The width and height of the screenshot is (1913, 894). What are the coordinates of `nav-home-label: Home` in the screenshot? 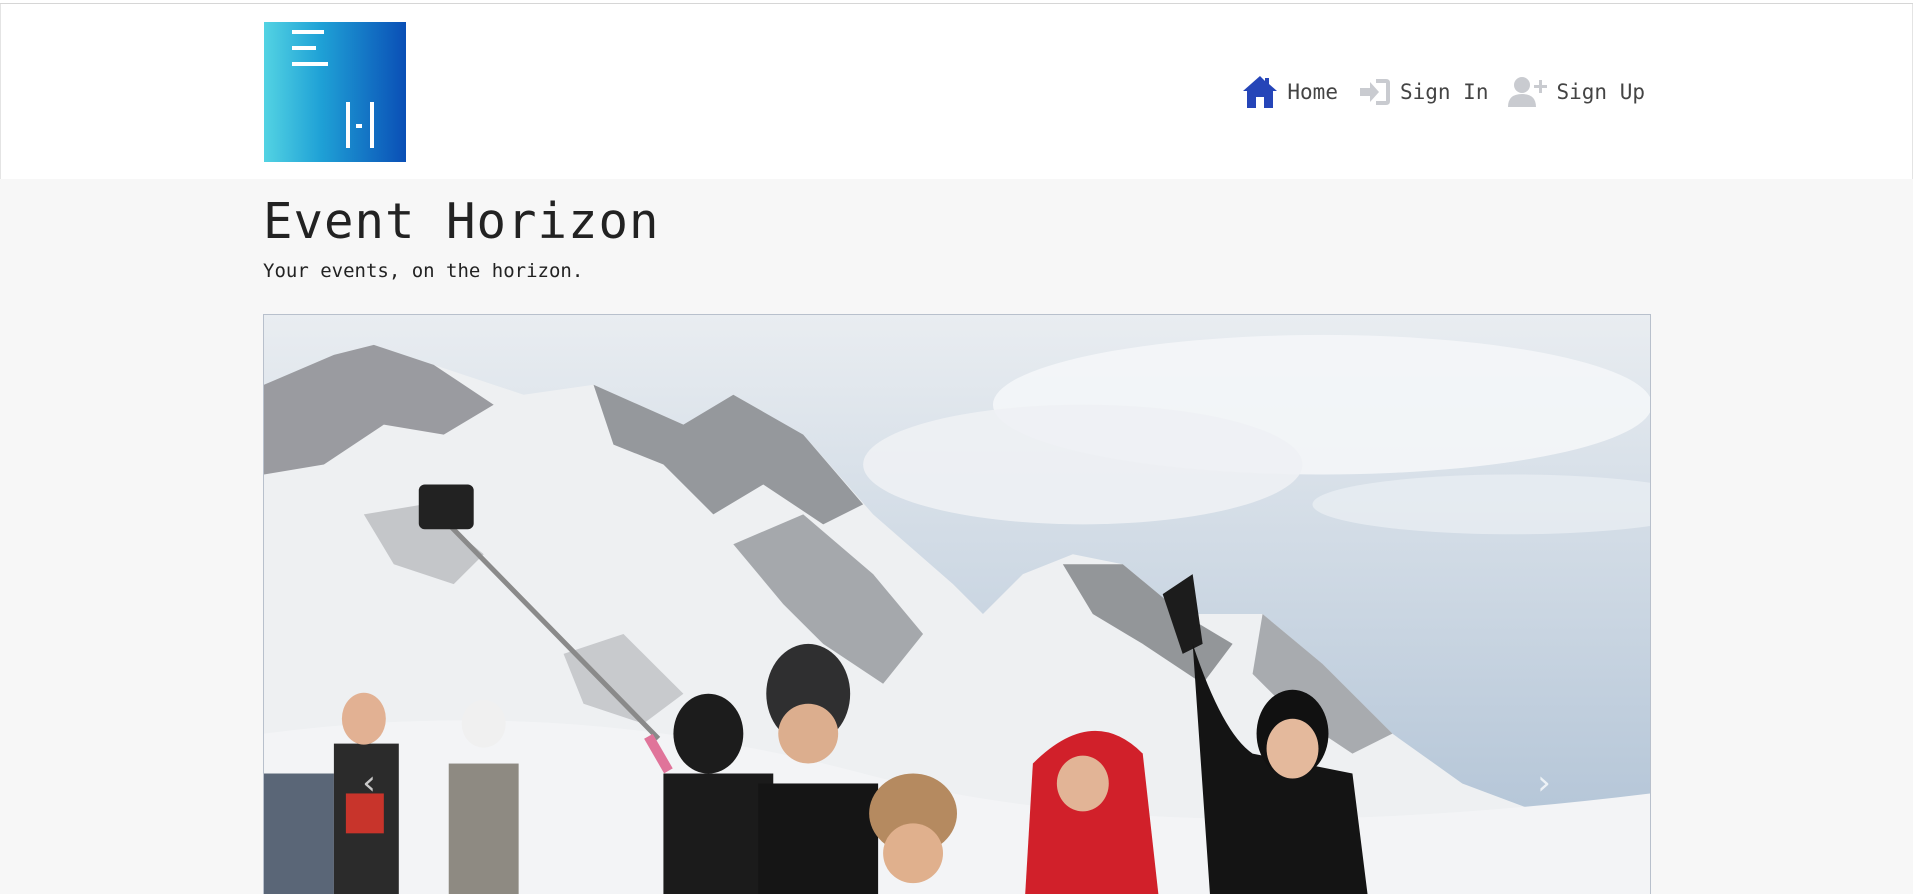 It's located at (1312, 92).